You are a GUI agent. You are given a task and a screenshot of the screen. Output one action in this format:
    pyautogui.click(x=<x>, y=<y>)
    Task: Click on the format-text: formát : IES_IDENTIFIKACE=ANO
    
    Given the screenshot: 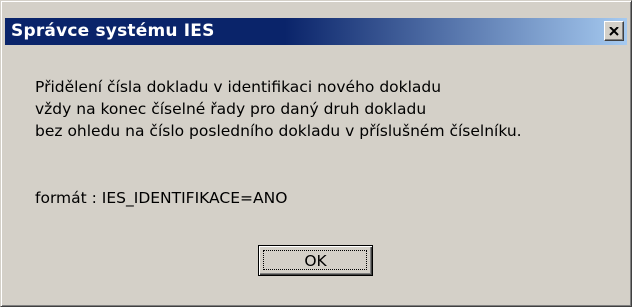 What is the action you would take?
    pyautogui.click(x=161, y=198)
    